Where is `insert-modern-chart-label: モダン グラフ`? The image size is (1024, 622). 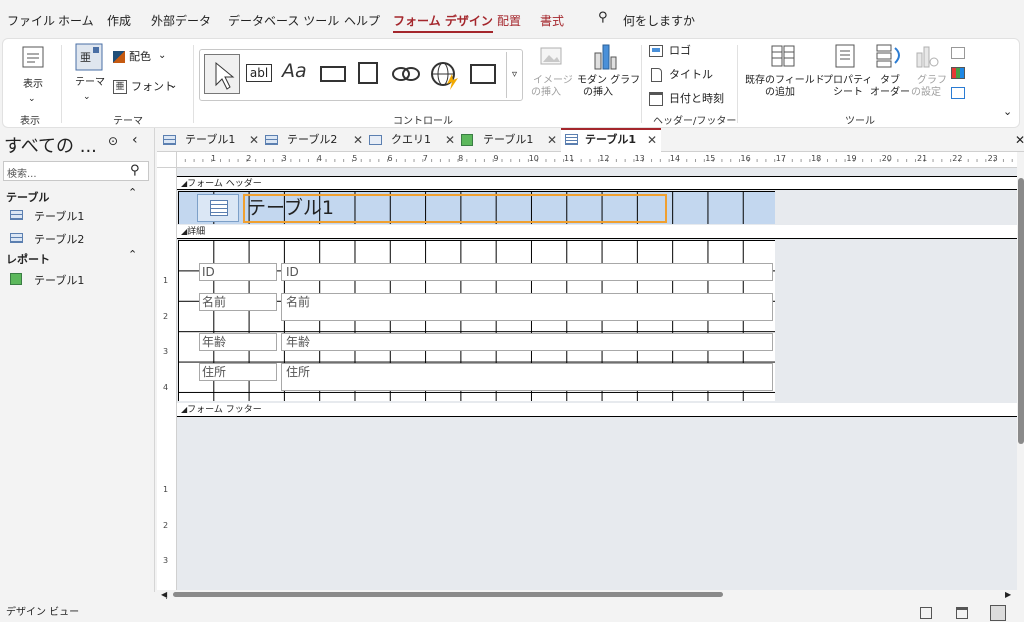 insert-modern-chart-label: モダン グラフ is located at coordinates (609, 80).